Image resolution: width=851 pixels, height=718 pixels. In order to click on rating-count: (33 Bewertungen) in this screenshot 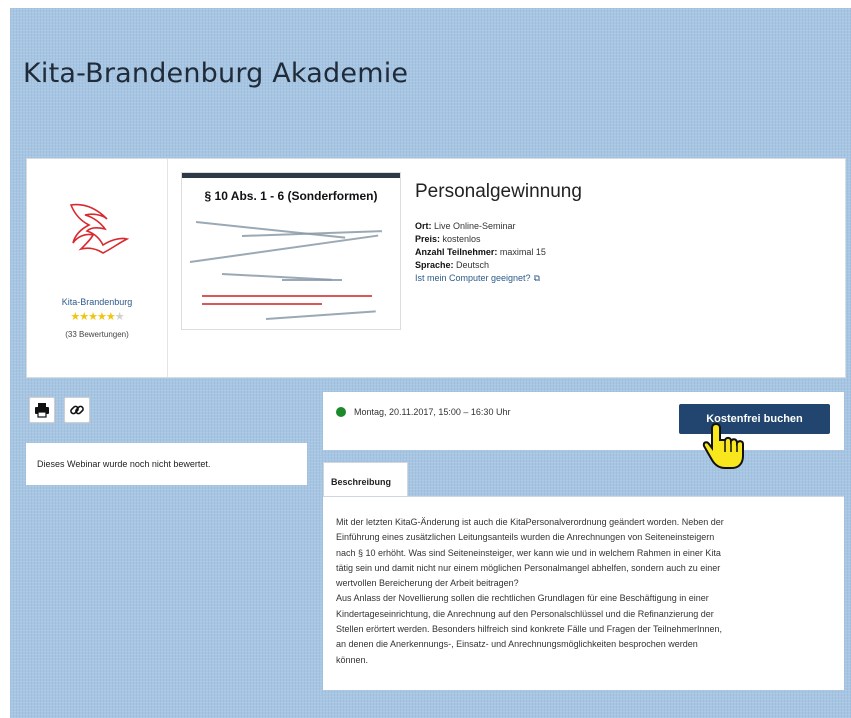, I will do `click(97, 334)`.